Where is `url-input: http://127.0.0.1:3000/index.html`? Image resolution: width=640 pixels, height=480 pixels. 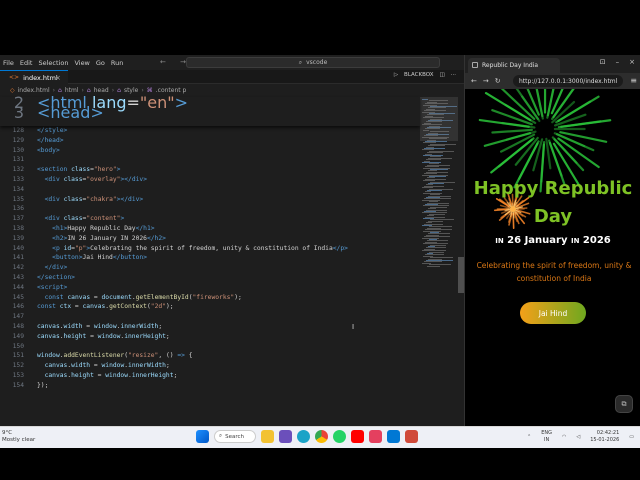
url-input: http://127.0.0.1:3000/index.html is located at coordinates (568, 81).